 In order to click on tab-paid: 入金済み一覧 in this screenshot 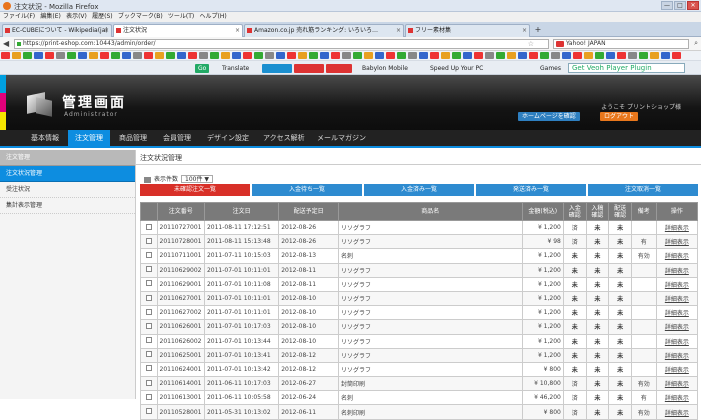, I will do `click(419, 190)`.